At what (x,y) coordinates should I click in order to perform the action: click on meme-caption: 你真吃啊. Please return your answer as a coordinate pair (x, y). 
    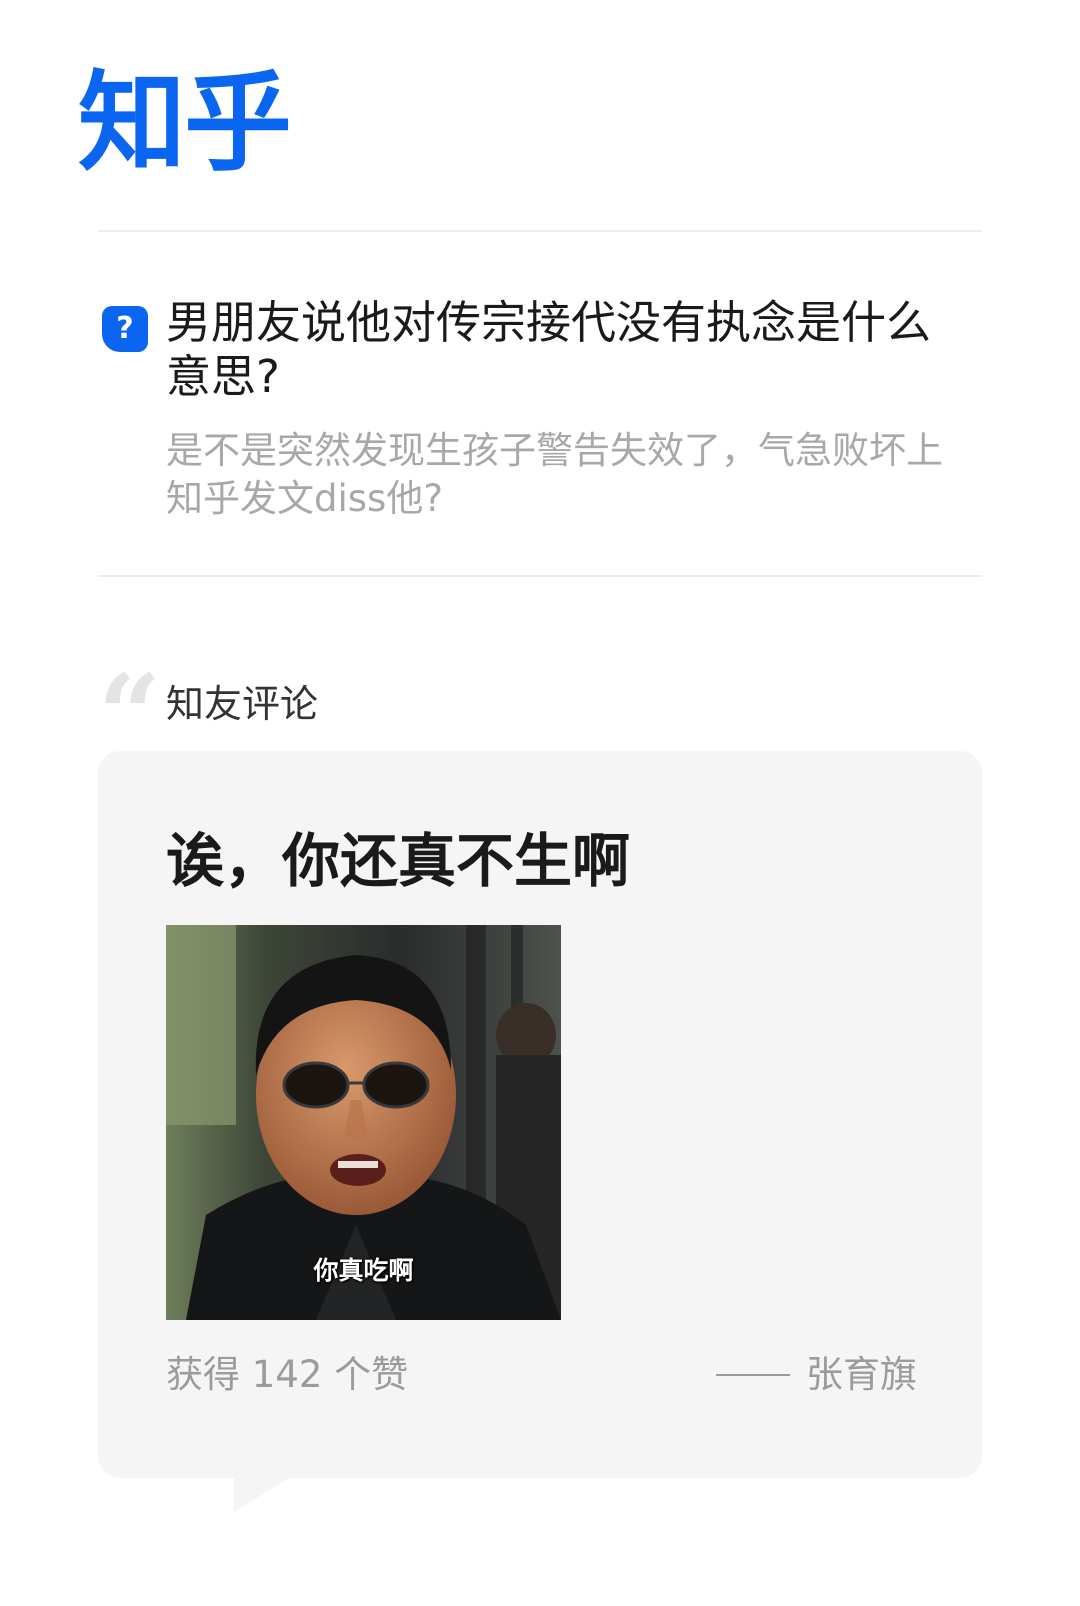
    Looking at the image, I should click on (363, 1270).